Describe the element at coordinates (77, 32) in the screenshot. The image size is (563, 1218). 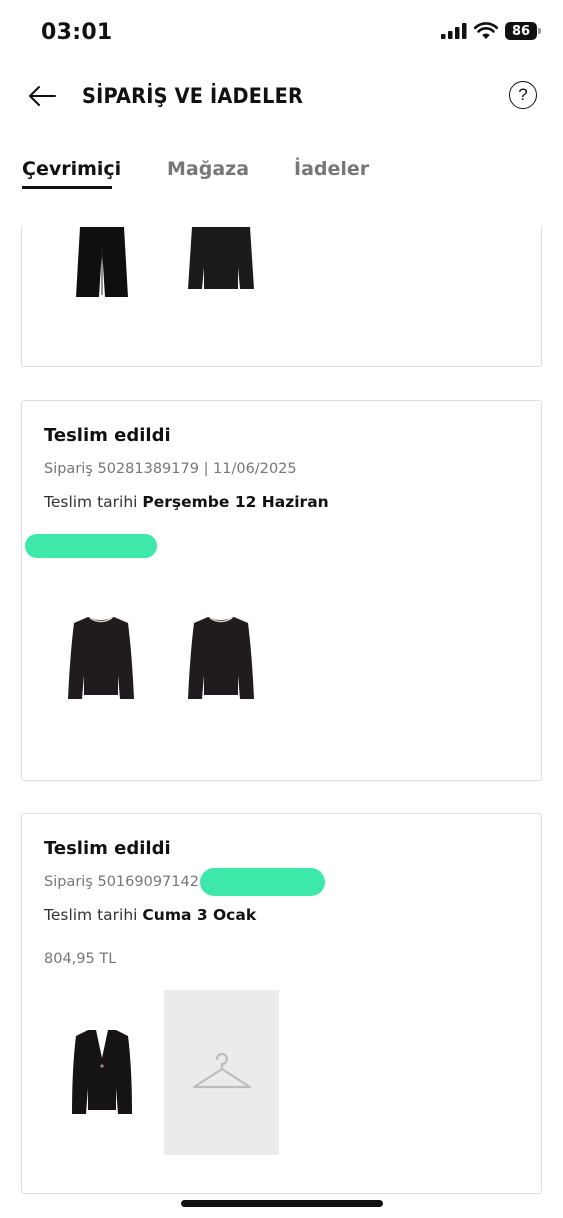
I see `status-time: 03:01` at that location.